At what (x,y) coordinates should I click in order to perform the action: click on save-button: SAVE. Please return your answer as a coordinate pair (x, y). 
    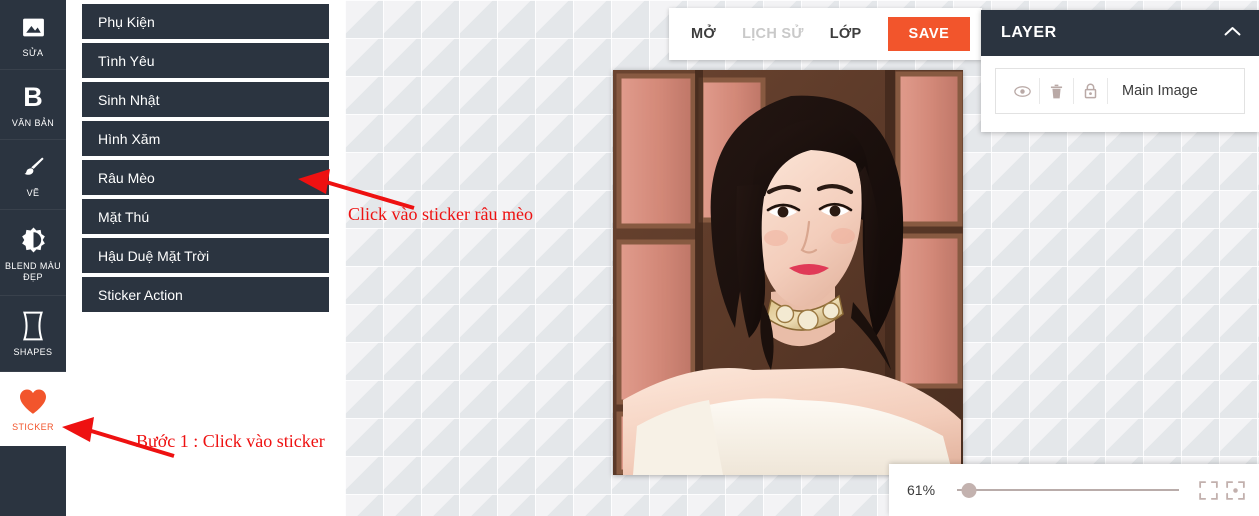
    Looking at the image, I should click on (929, 34).